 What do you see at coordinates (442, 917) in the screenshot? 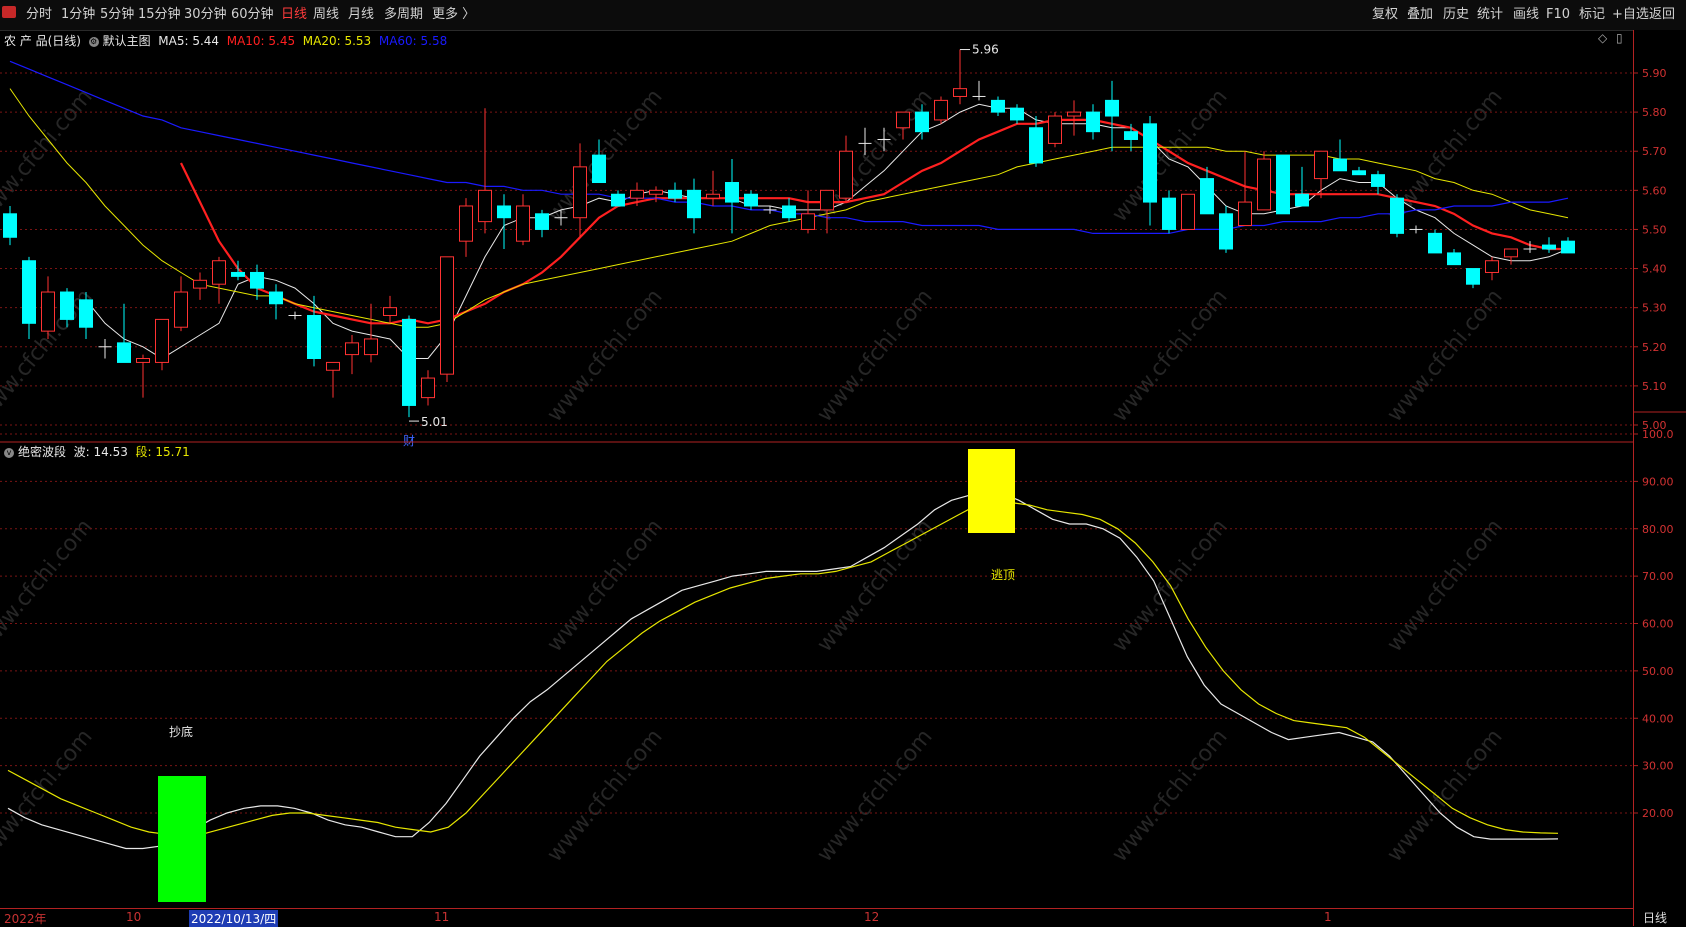
I see `x-label-nov: 11` at bounding box center [442, 917].